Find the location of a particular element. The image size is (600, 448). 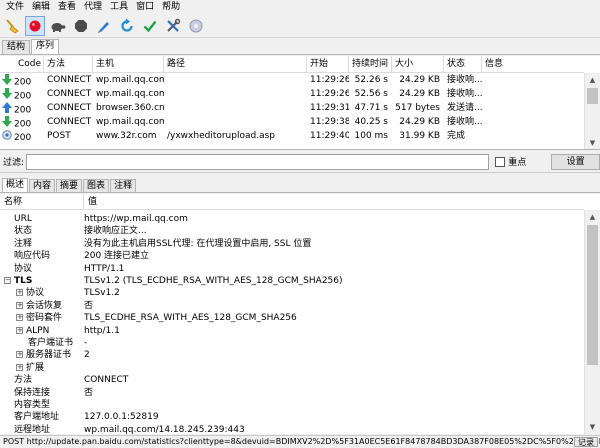

broom-icon is located at coordinates (12, 25).